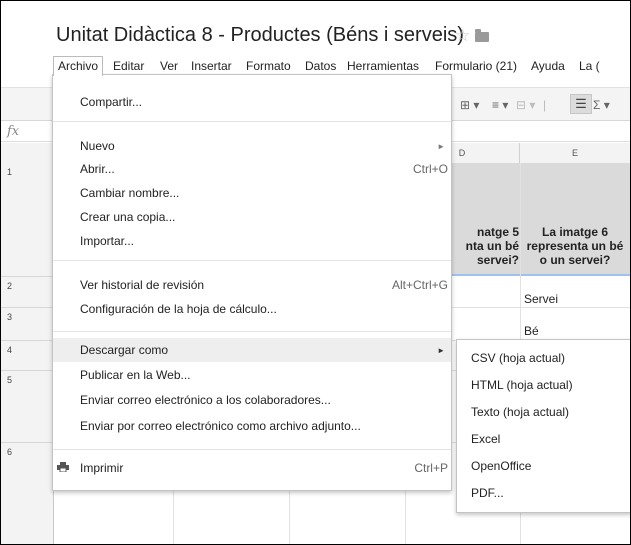 Image resolution: width=631 pixels, height=545 pixels. Describe the element at coordinates (268, 66) in the screenshot. I see `menu-formato: Formato` at that location.